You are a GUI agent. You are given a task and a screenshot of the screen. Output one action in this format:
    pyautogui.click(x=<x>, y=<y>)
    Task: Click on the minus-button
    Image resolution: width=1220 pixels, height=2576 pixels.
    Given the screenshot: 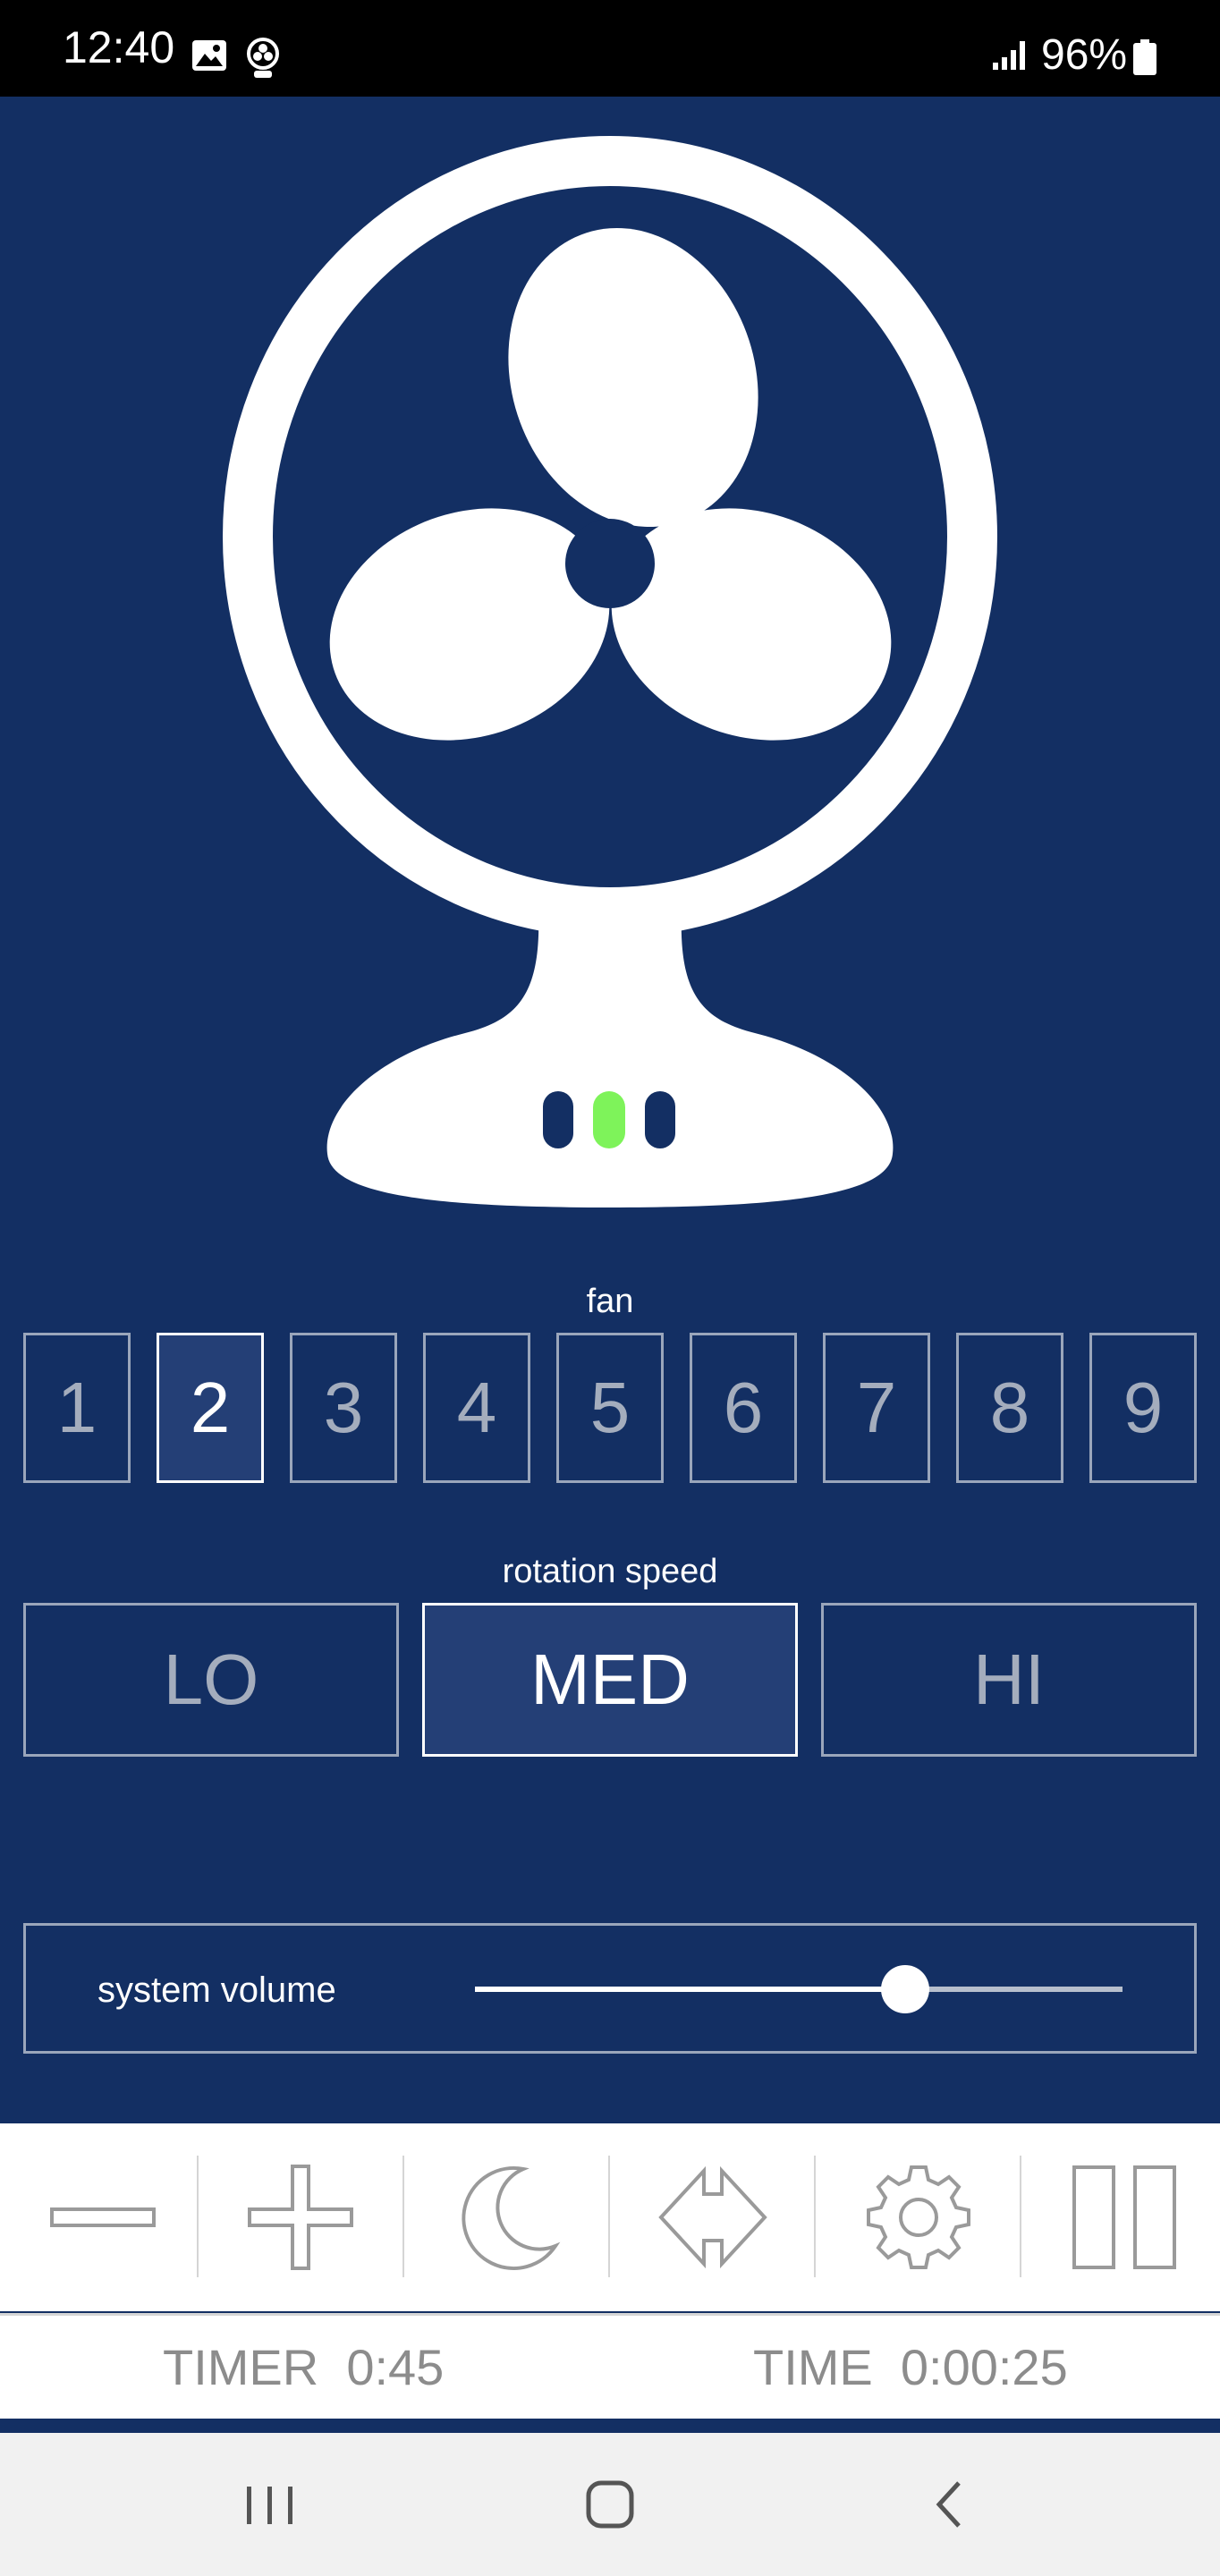 What is the action you would take?
    pyautogui.click(x=103, y=2217)
    